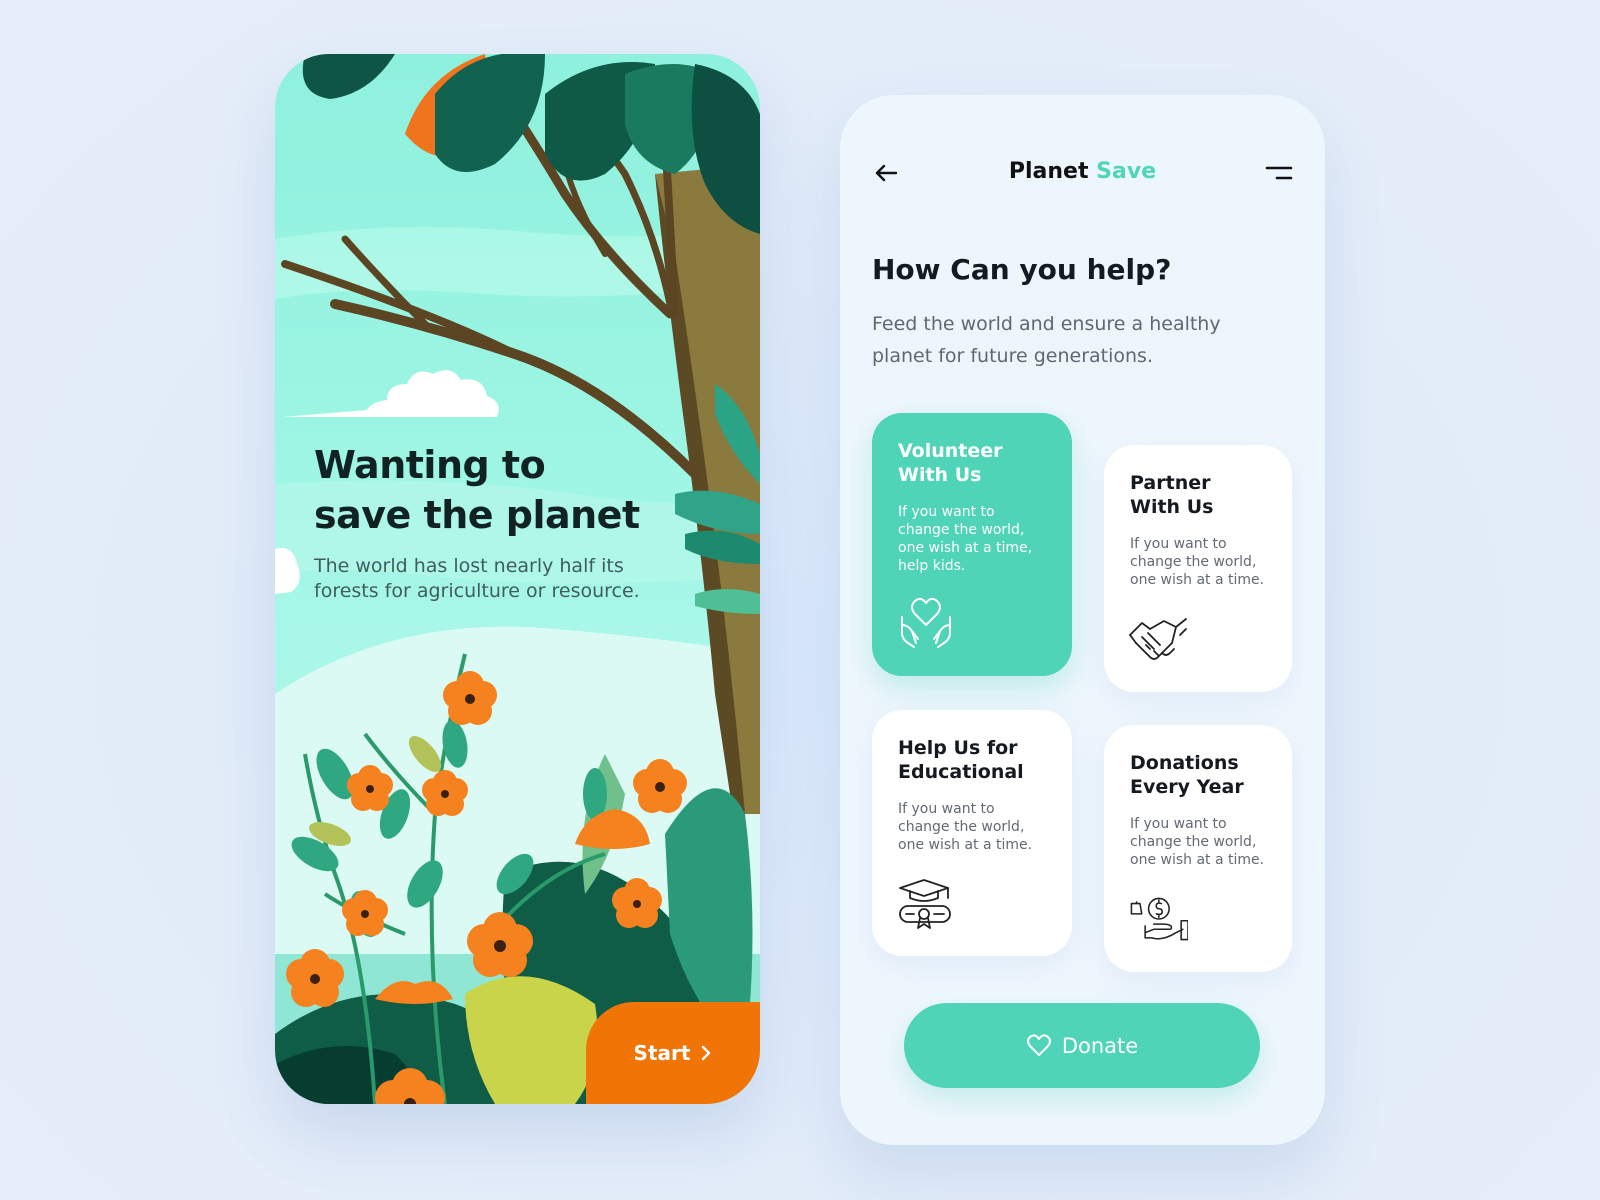 The image size is (1600, 1200). Describe the element at coordinates (1048, 171) in the screenshot. I see `app-title-primary: Planet` at that location.